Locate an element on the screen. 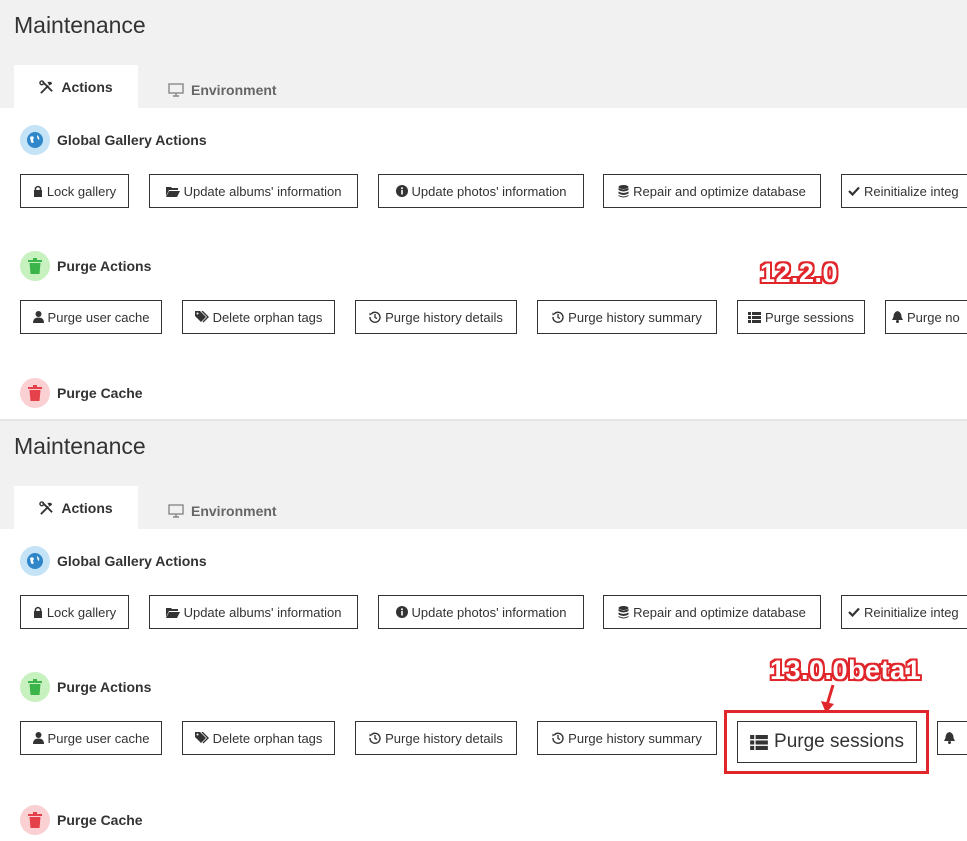 The width and height of the screenshot is (967, 841). purge-notifications-button: Purge no is located at coordinates (926, 317).